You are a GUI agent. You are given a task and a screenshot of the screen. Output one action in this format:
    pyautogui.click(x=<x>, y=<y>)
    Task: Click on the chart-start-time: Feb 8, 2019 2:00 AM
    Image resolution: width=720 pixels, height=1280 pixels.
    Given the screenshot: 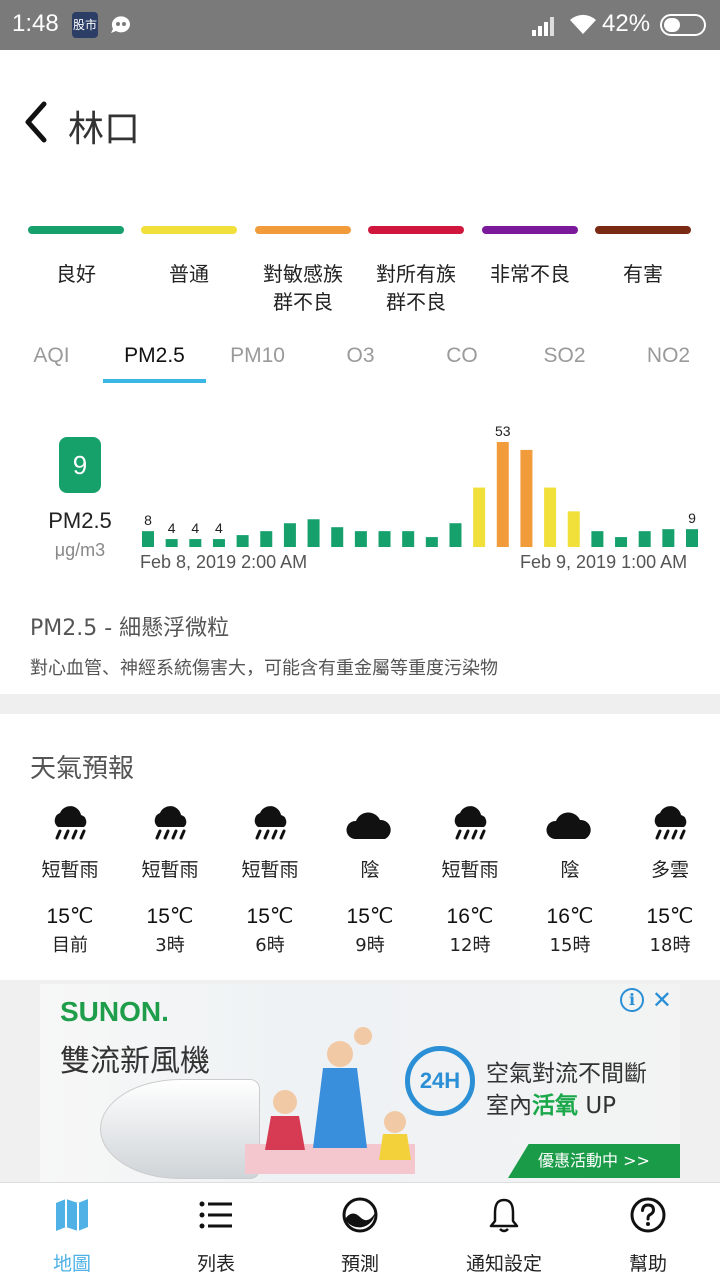 What is the action you would take?
    pyautogui.click(x=224, y=562)
    